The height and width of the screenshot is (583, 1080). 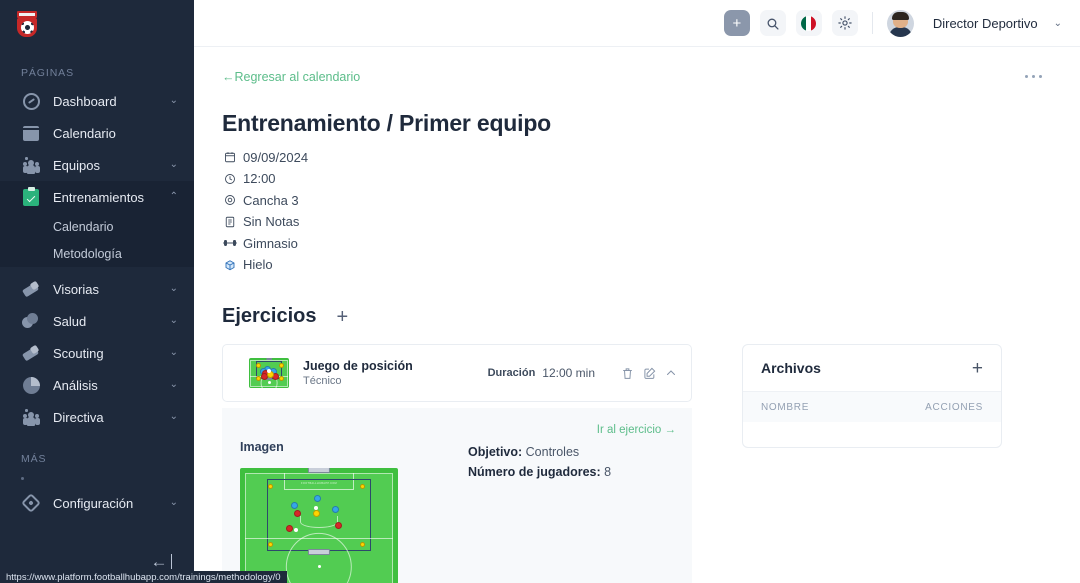 I want to click on sidebar-item-salud: Salud ⌄, so click(x=97, y=321).